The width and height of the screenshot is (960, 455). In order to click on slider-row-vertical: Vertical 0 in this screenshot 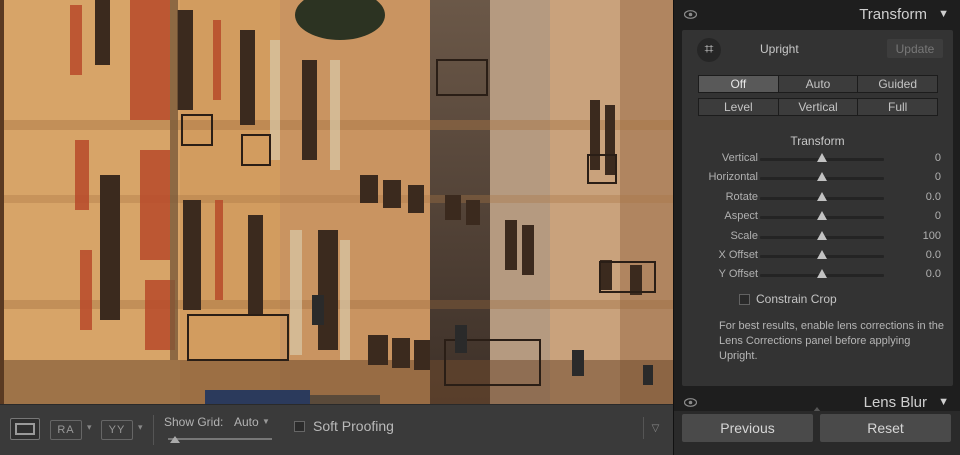, I will do `click(817, 159)`.